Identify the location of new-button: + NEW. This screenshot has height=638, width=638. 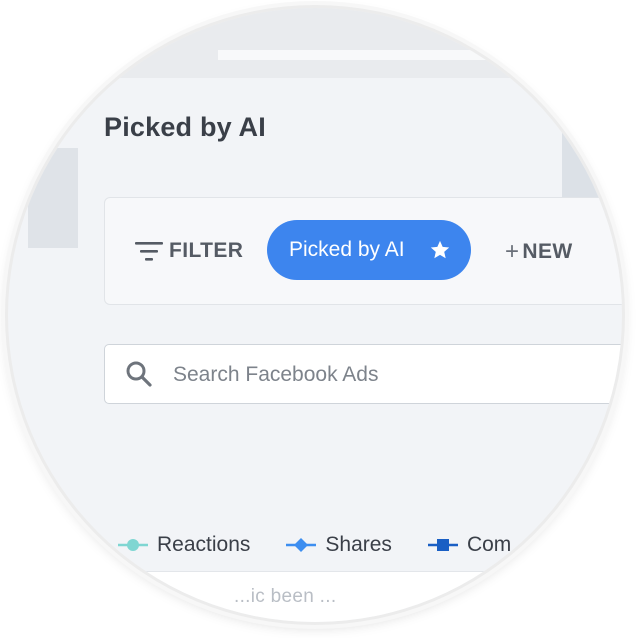
(539, 252).